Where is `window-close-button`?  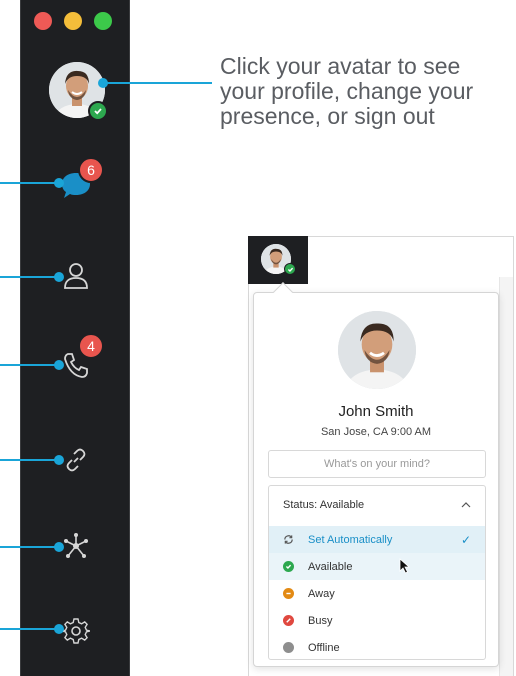 window-close-button is located at coordinates (43, 21).